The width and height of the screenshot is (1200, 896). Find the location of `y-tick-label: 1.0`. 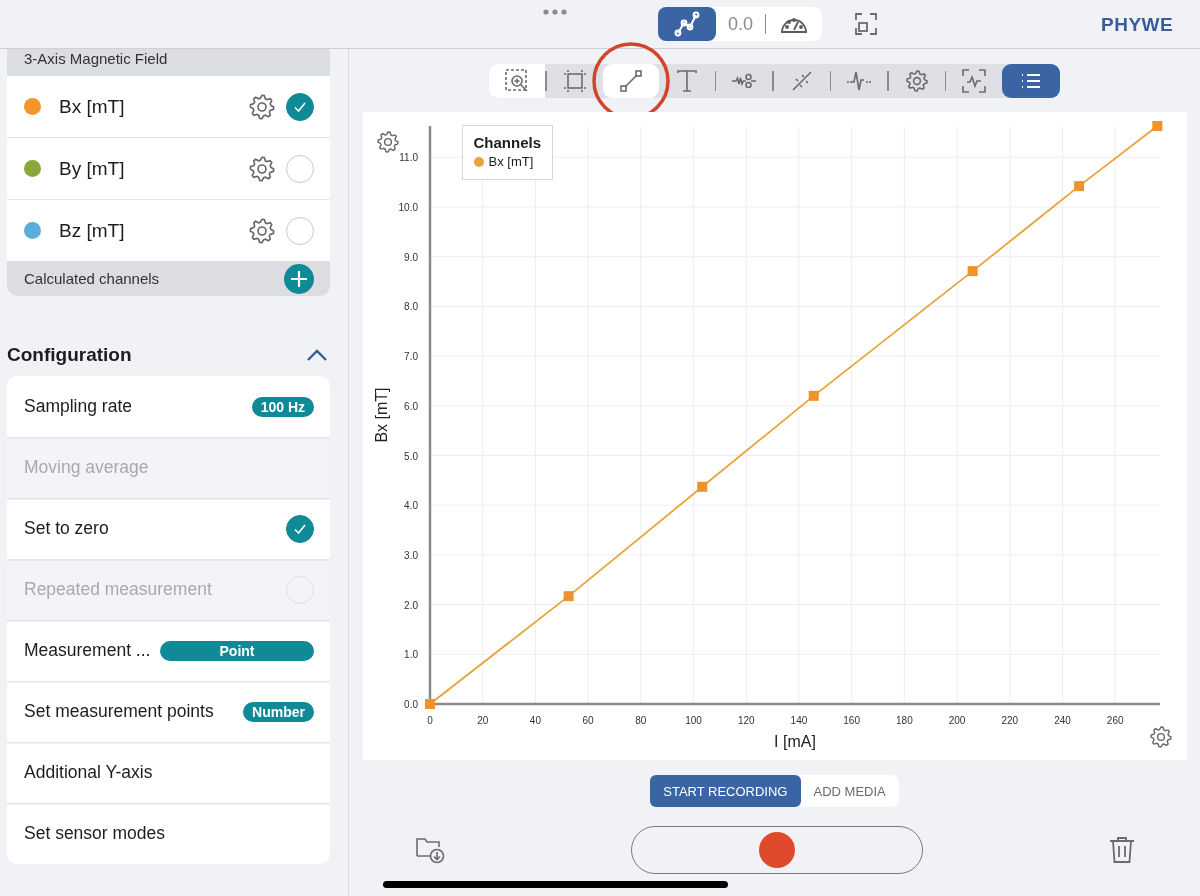

y-tick-label: 1.0 is located at coordinates (410, 655).